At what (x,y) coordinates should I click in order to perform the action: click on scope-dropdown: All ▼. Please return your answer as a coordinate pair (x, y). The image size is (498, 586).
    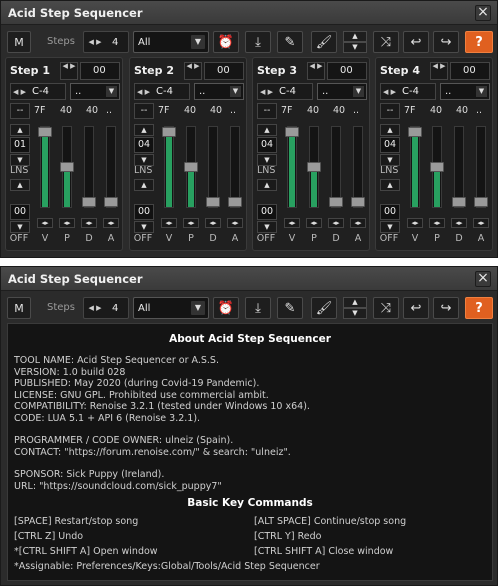
    Looking at the image, I should click on (171, 42).